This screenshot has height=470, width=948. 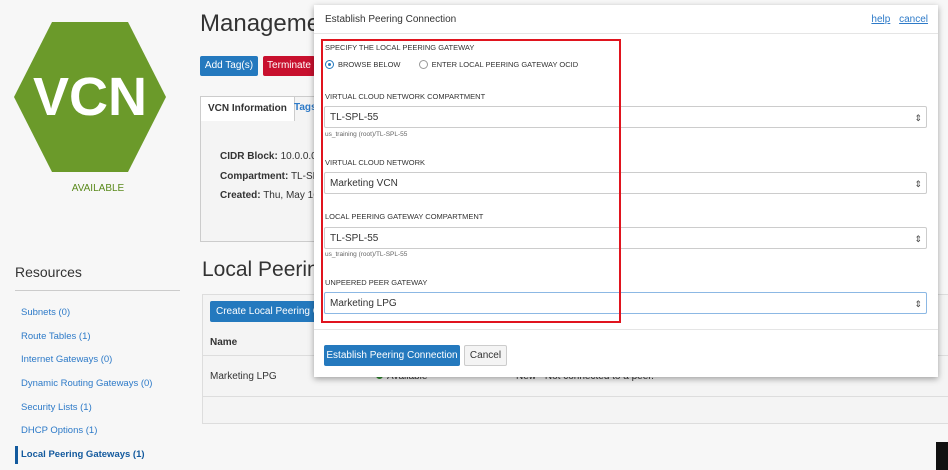 I want to click on dialog-header-divider, so click(x=626, y=33).